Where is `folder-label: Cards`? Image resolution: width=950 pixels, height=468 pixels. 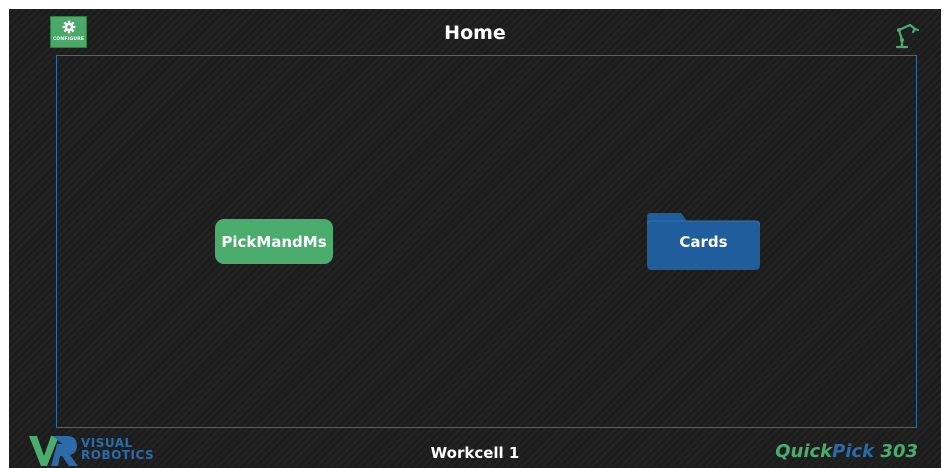
folder-label: Cards is located at coordinates (703, 242).